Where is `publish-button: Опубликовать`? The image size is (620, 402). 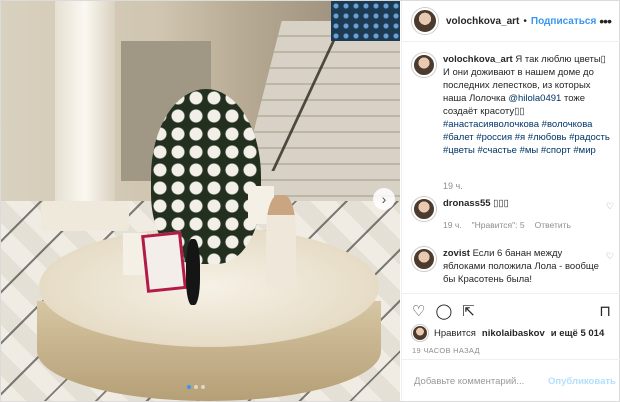
publish-button: Опубликовать is located at coordinates (582, 381).